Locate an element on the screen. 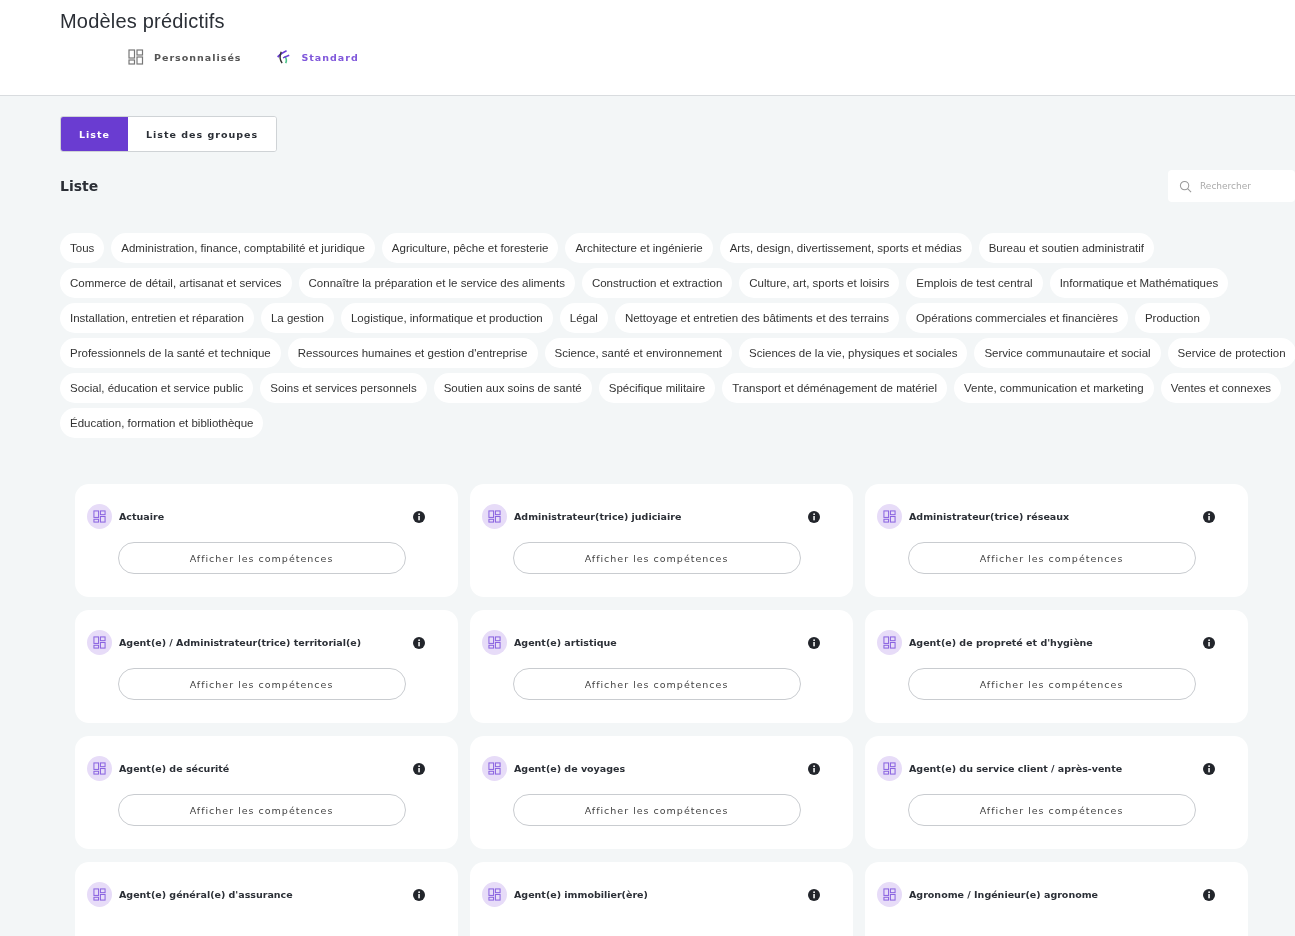  filter-chip: Social, éducation et service public is located at coordinates (157, 388).